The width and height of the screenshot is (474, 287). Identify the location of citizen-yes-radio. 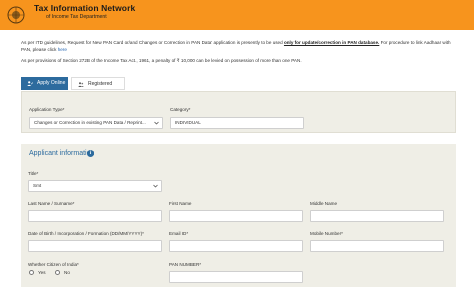
(31, 272).